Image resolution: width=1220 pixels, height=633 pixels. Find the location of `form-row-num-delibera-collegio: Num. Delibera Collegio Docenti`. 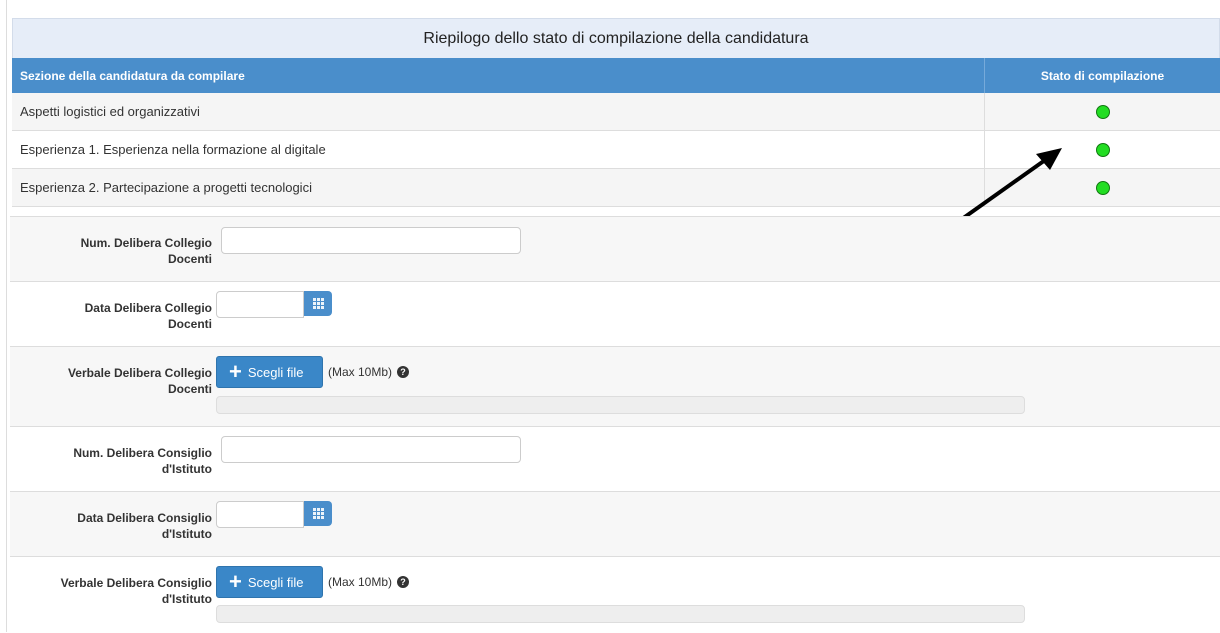

form-row-num-delibera-collegio: Num. Delibera Collegio Docenti is located at coordinates (615, 248).